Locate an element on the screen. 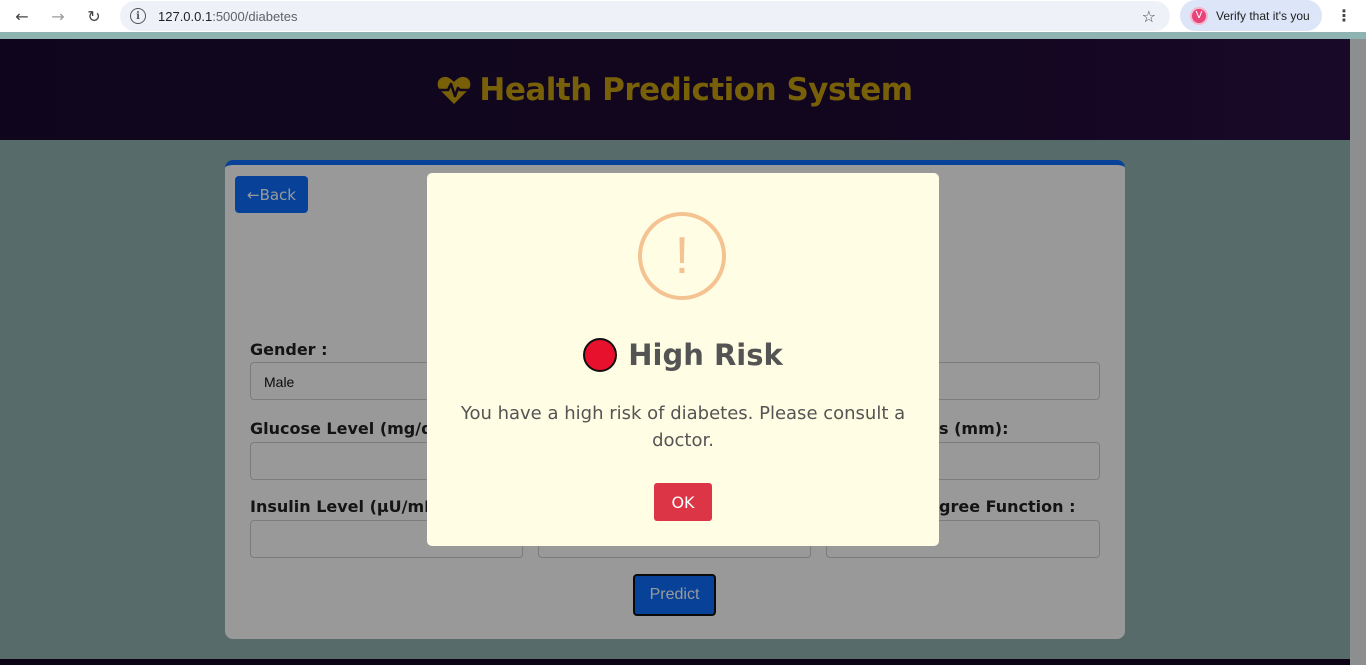  dialog-title: High Risk is located at coordinates (683, 355).